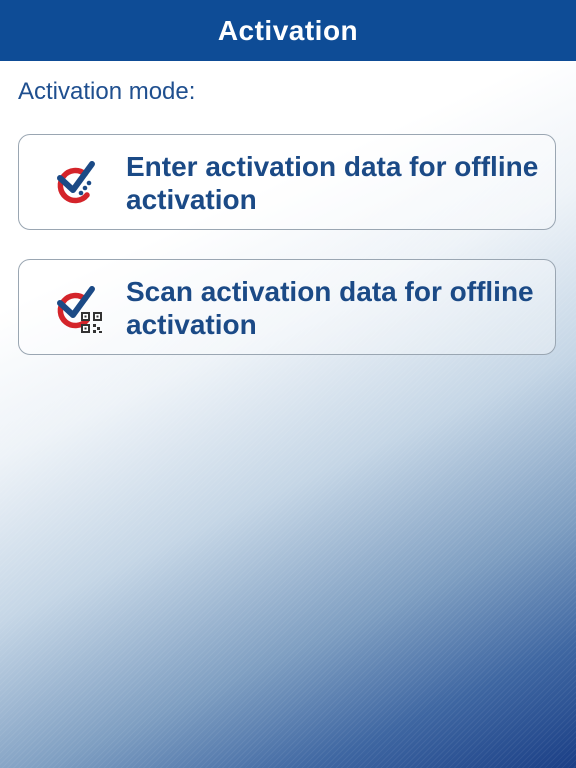 The image size is (576, 768). I want to click on check-enter-icon, so click(79, 185).